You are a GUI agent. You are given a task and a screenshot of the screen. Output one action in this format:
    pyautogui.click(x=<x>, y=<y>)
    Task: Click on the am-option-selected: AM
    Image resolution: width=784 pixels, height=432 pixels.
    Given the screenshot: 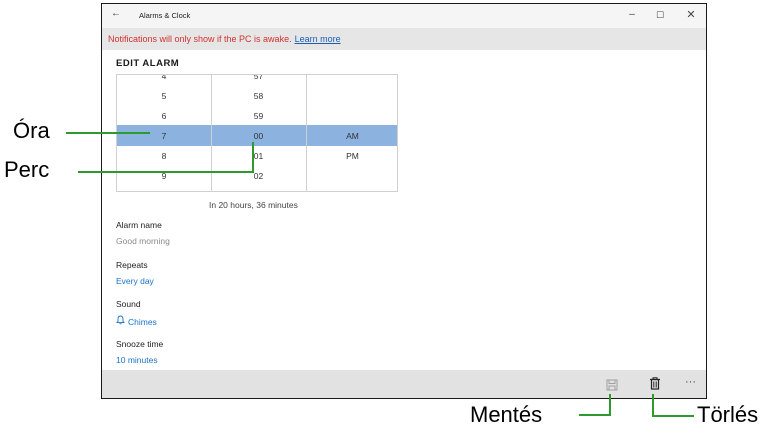 What is the action you would take?
    pyautogui.click(x=351, y=136)
    